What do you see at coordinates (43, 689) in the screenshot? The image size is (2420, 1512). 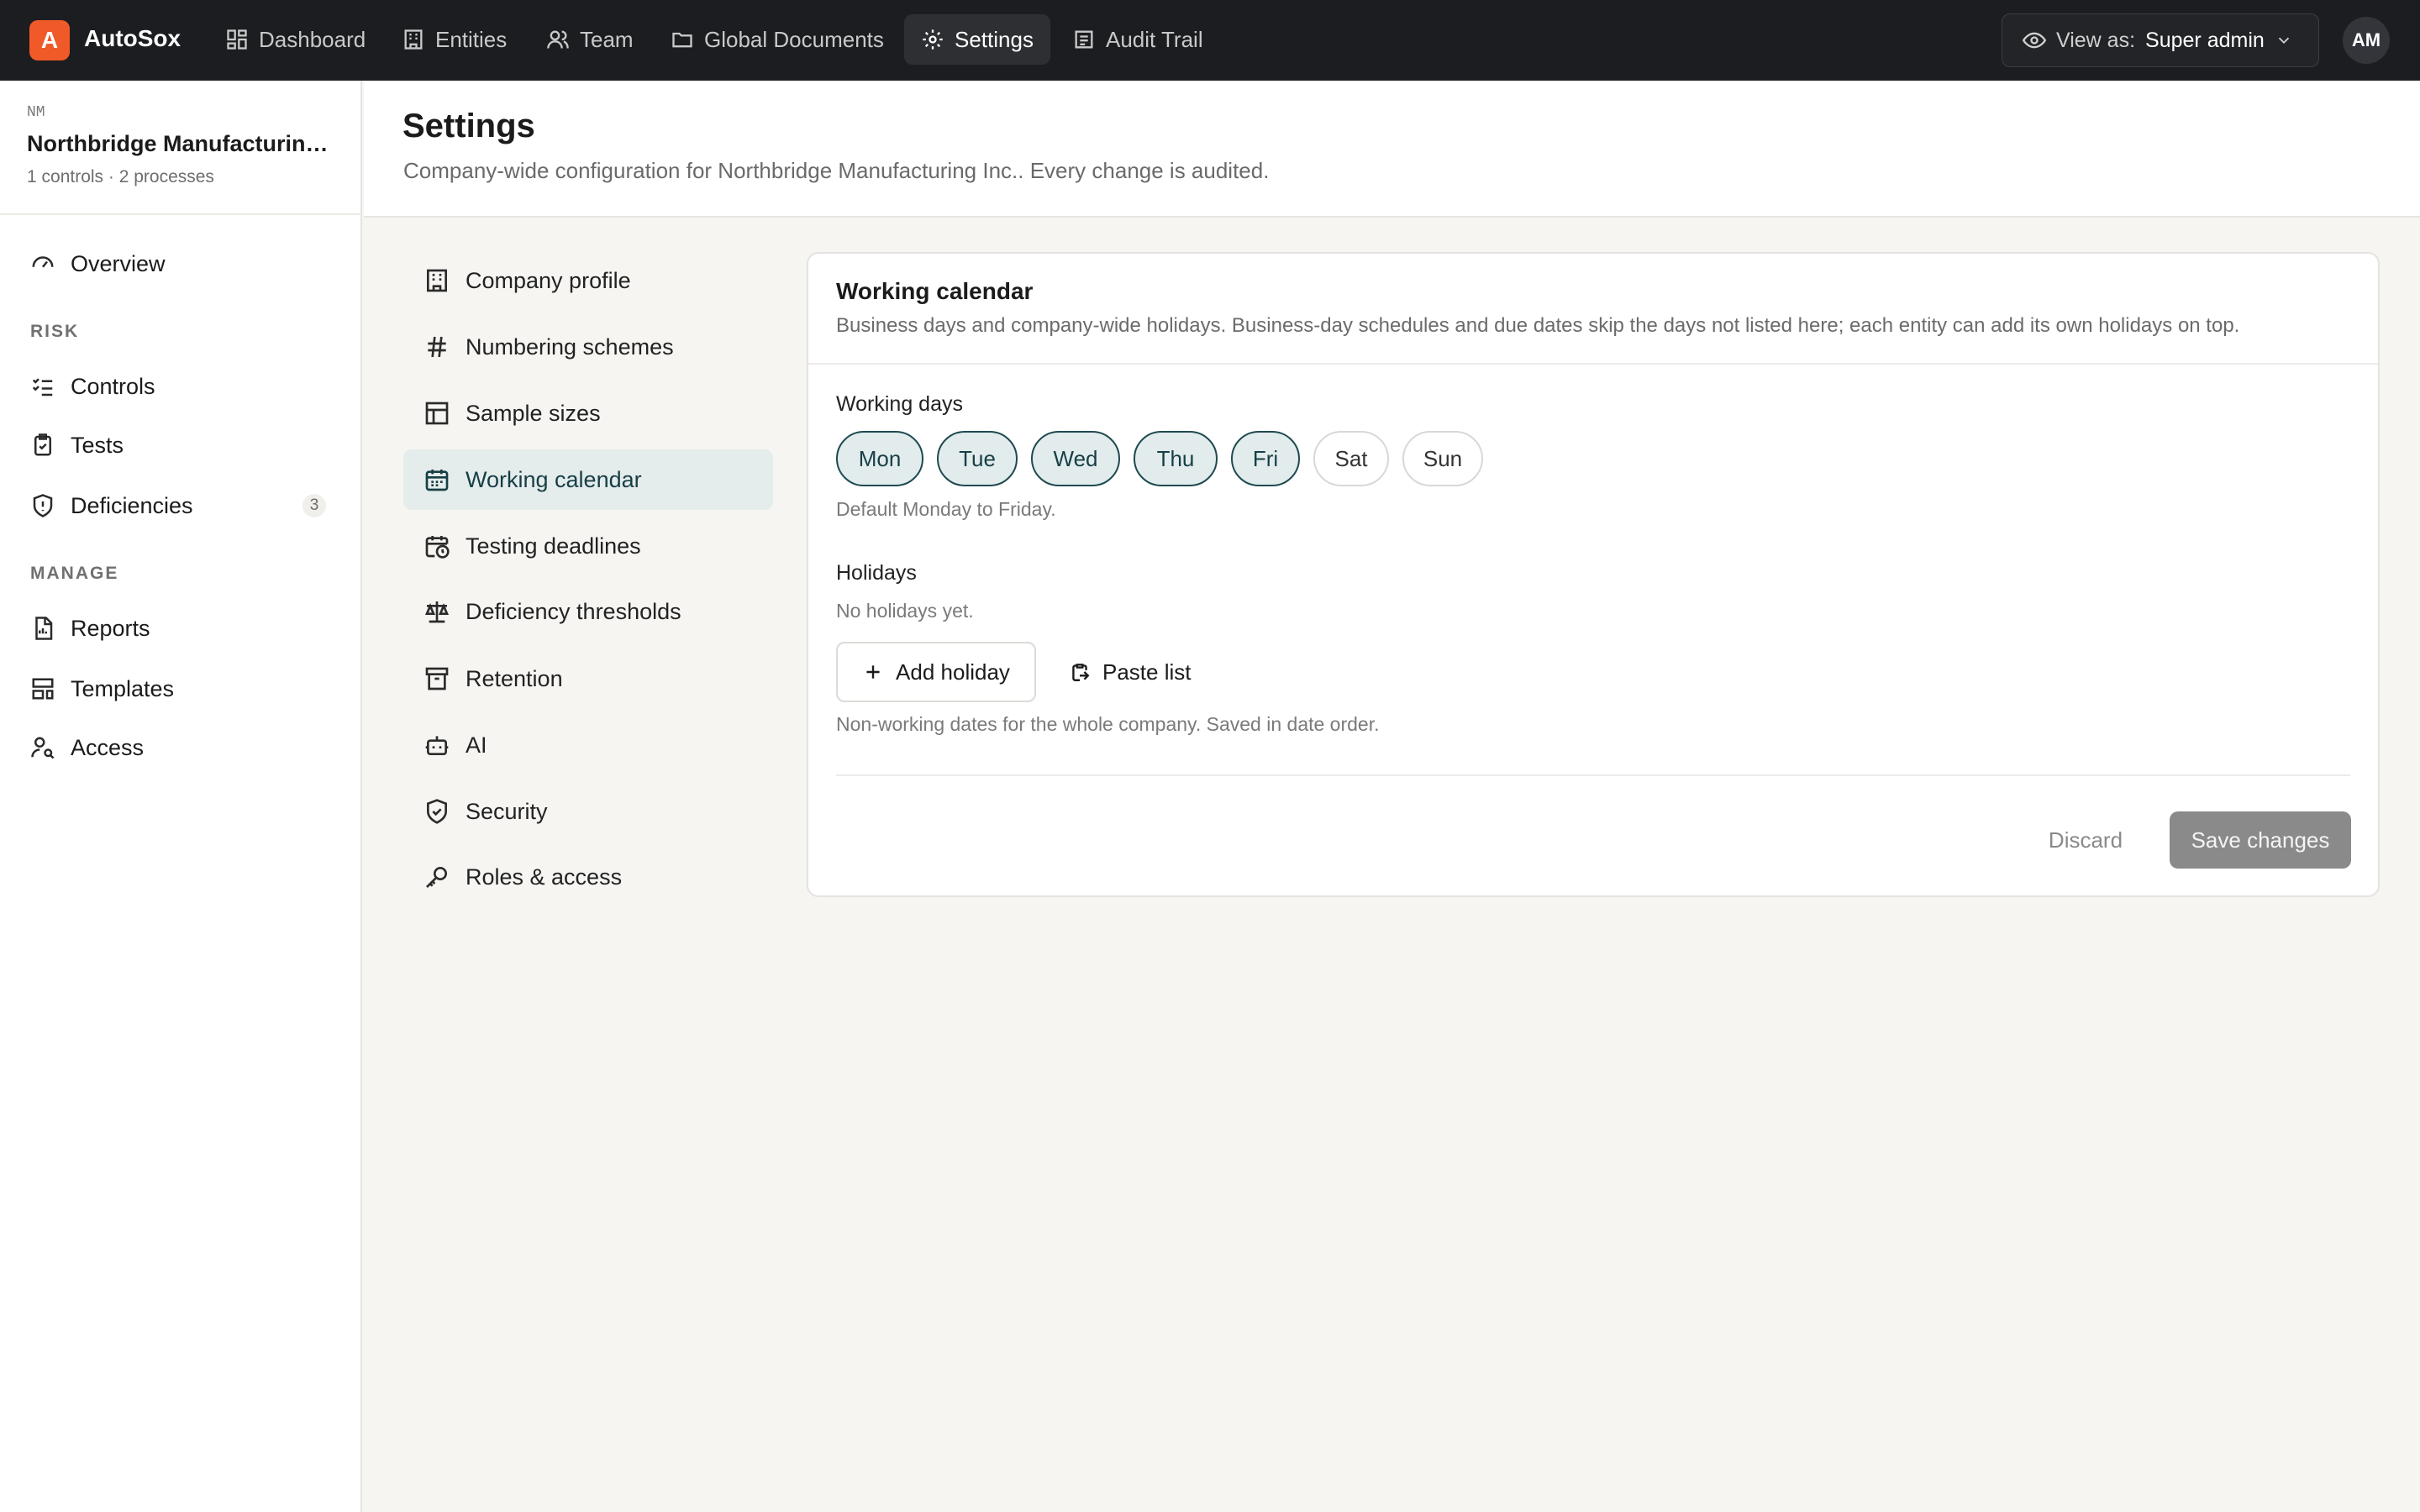 I see `layout-template-icon` at bounding box center [43, 689].